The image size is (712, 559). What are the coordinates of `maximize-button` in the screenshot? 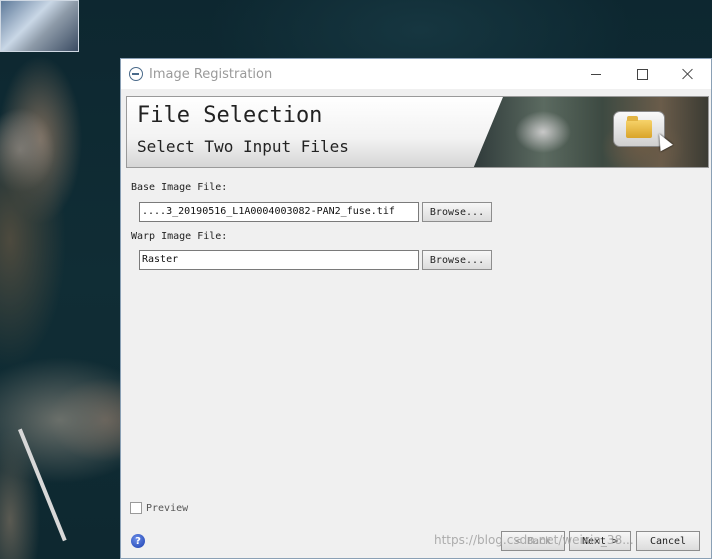 It's located at (642, 74).